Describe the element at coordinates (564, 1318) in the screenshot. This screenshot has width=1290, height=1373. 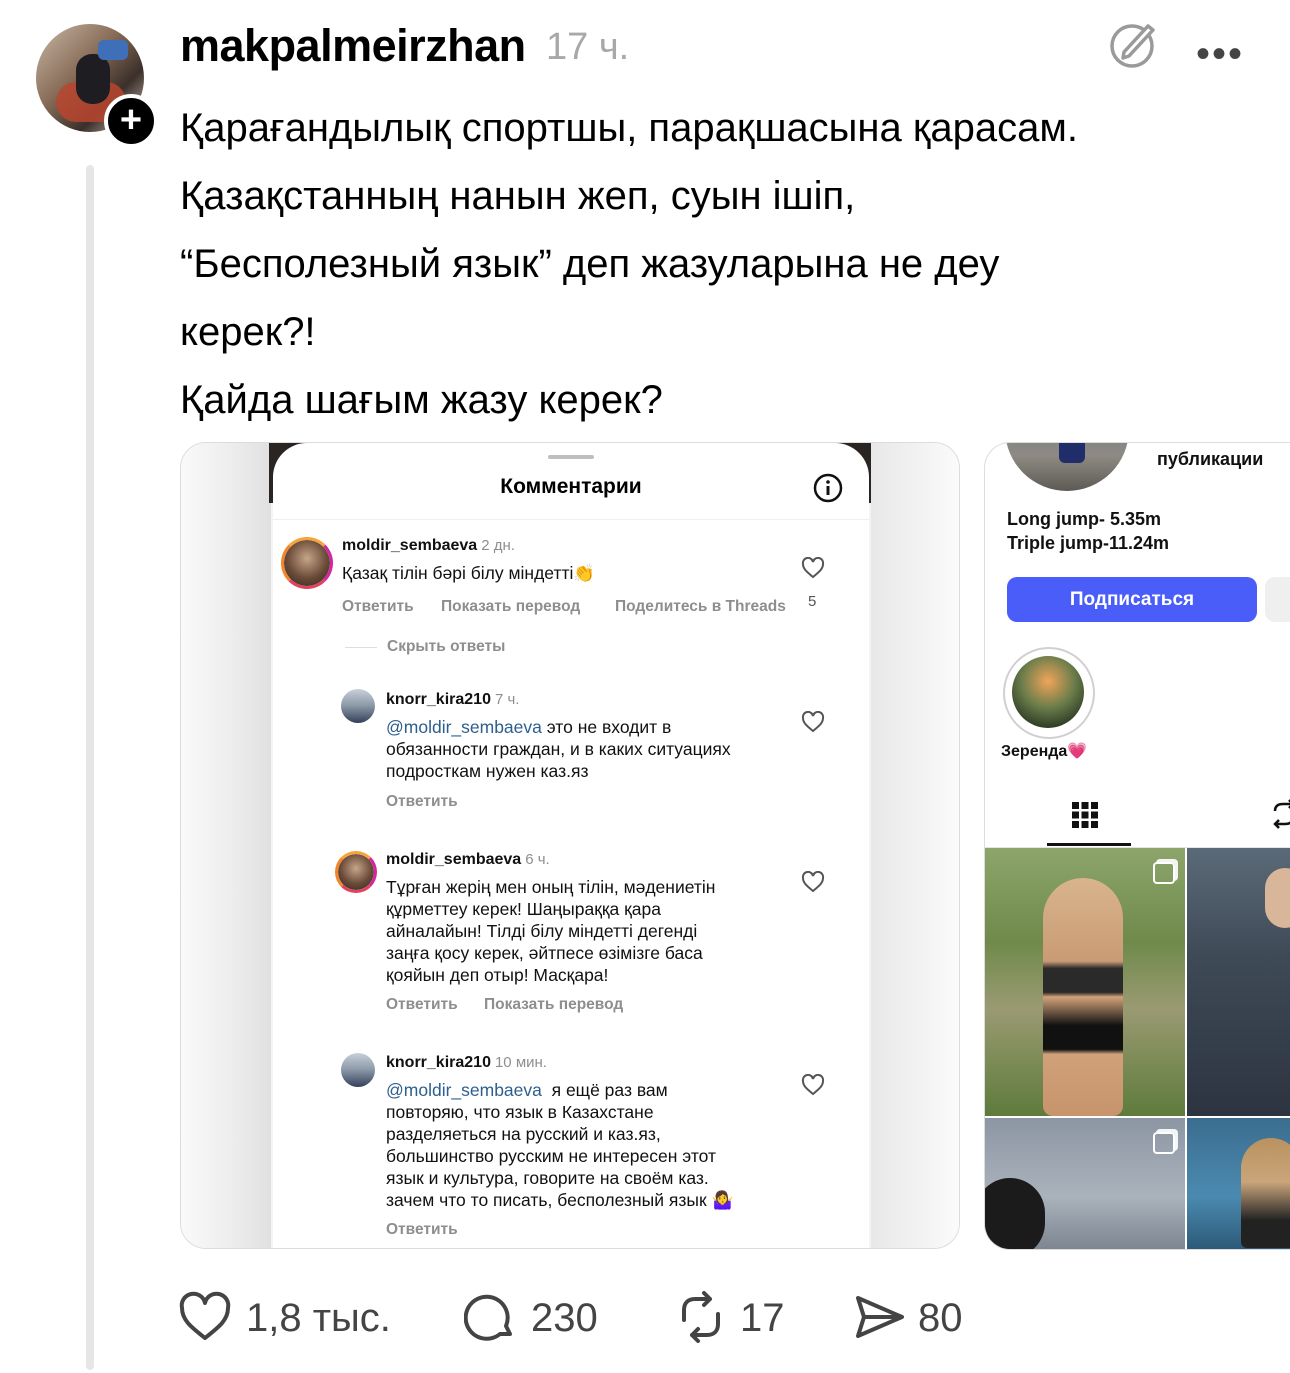
I see `comment-count: 230` at that location.